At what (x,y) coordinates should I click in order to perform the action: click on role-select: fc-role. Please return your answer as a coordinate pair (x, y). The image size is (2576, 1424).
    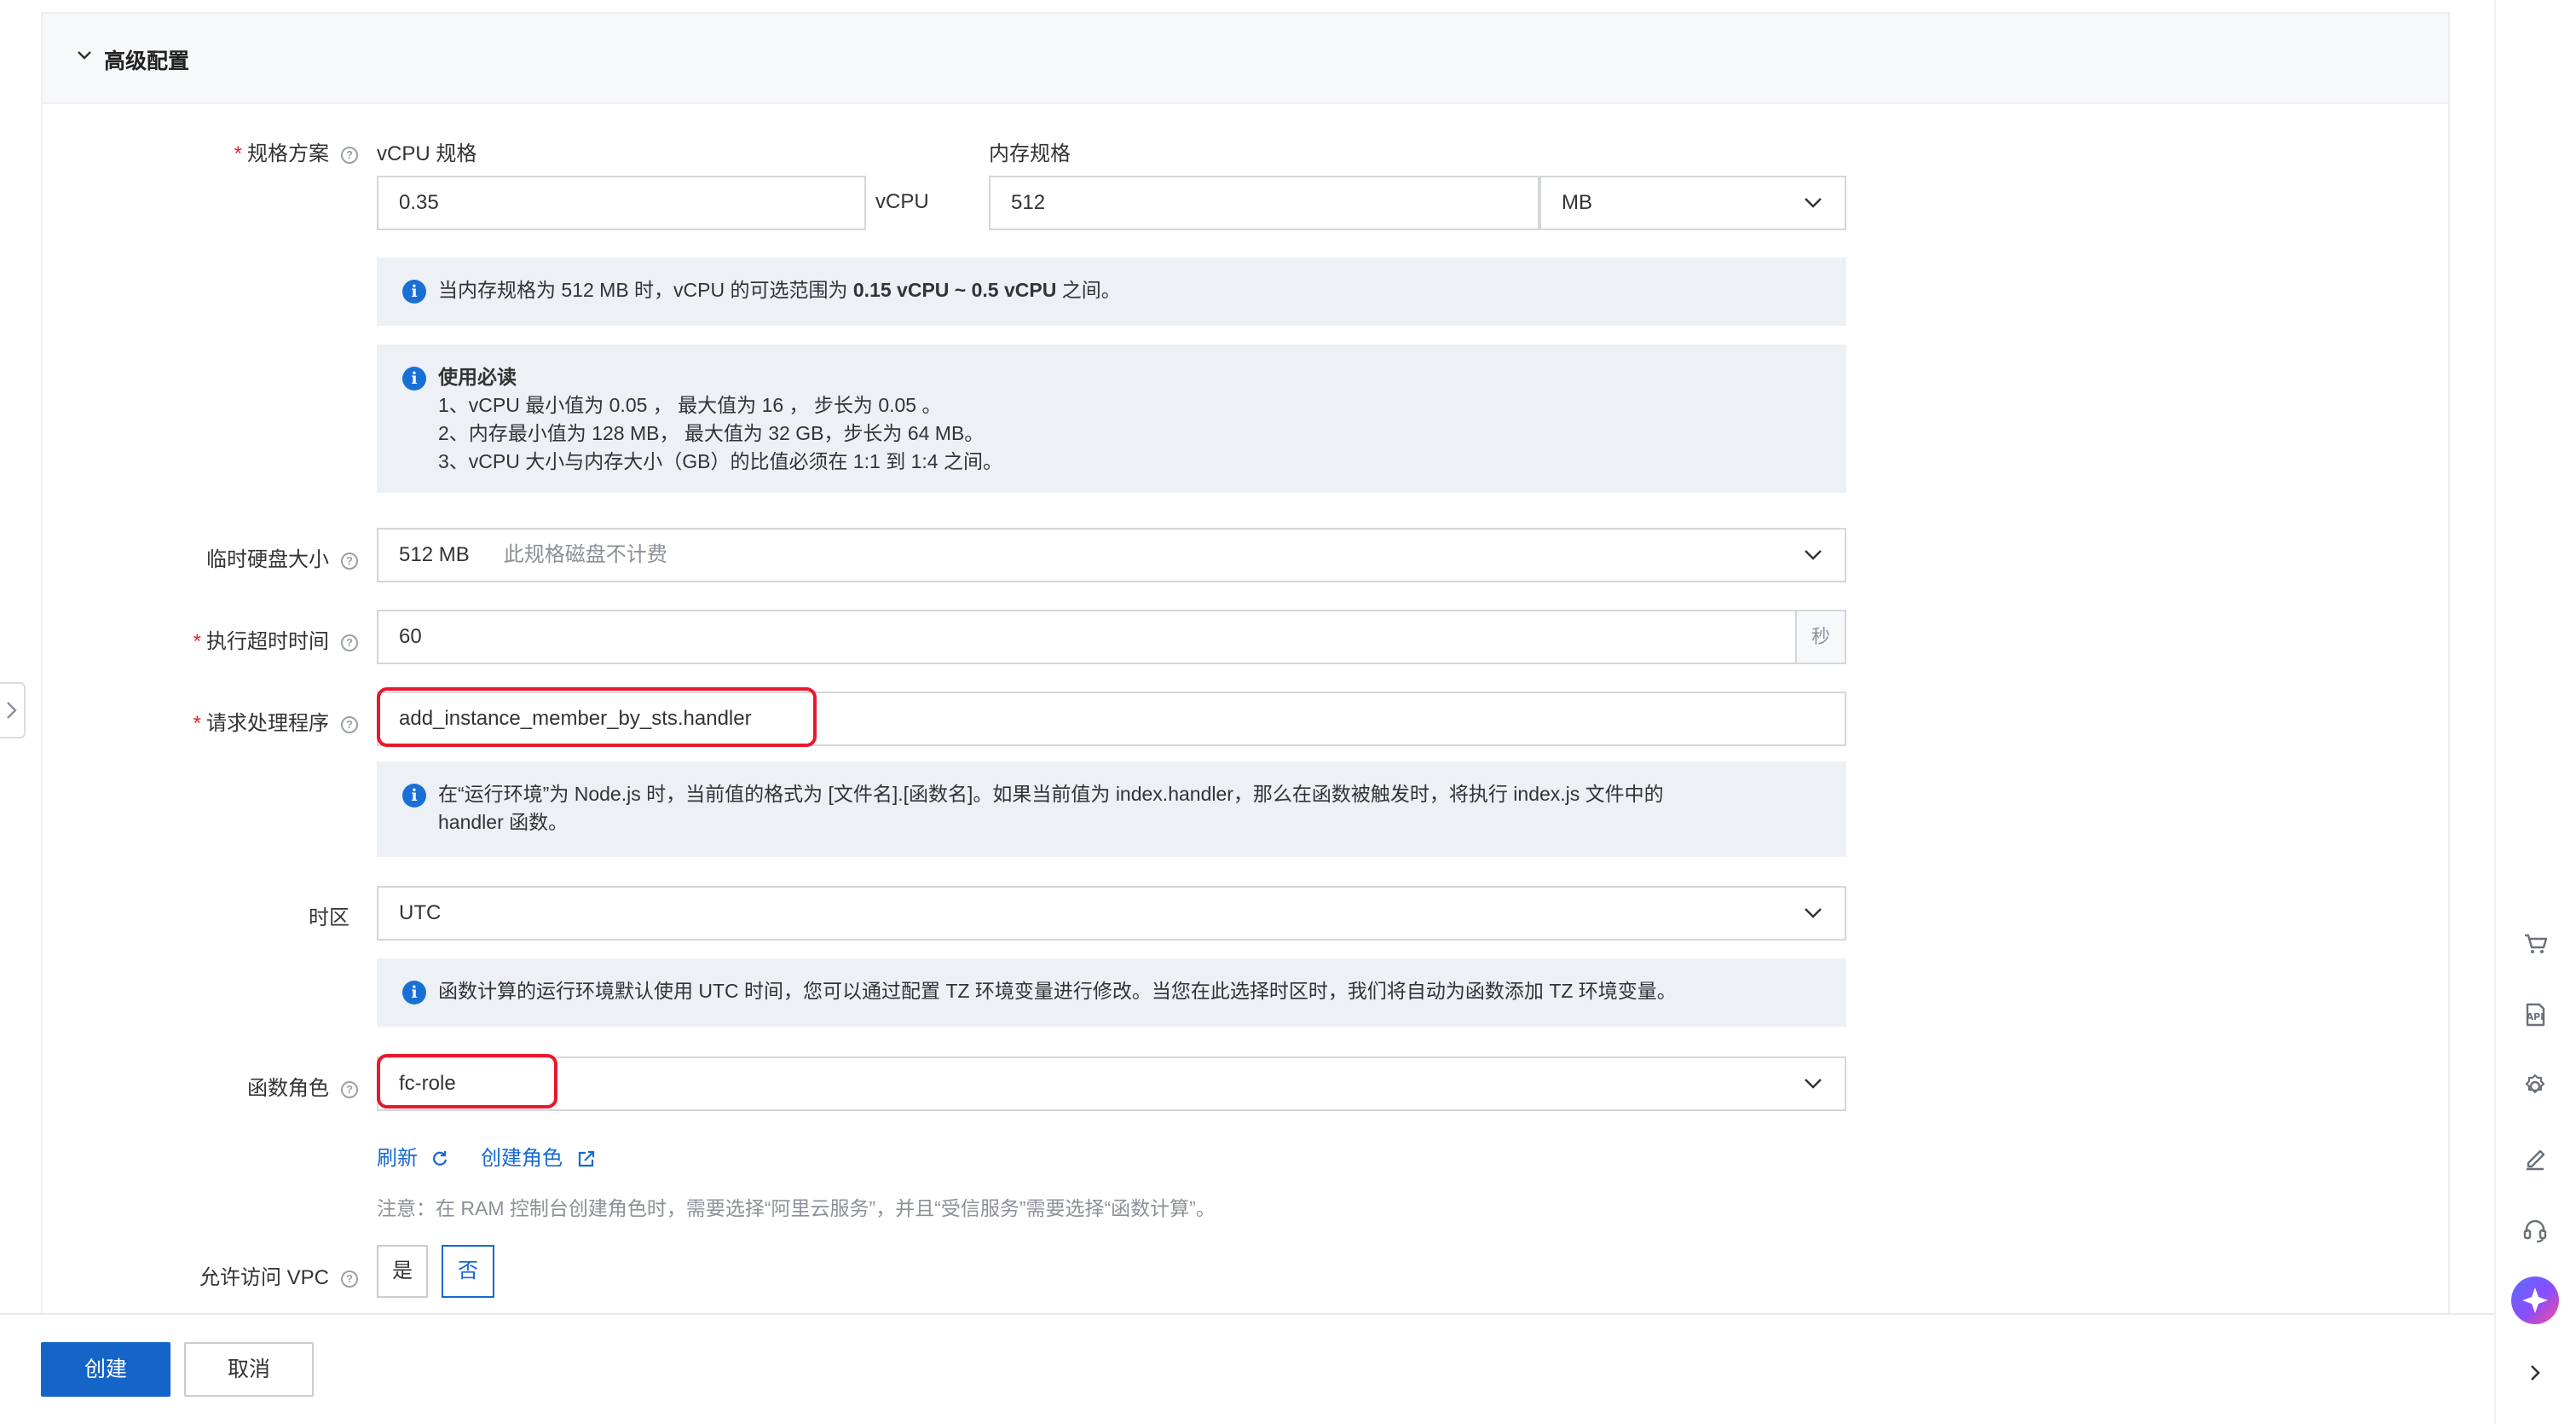
    Looking at the image, I should click on (1111, 1083).